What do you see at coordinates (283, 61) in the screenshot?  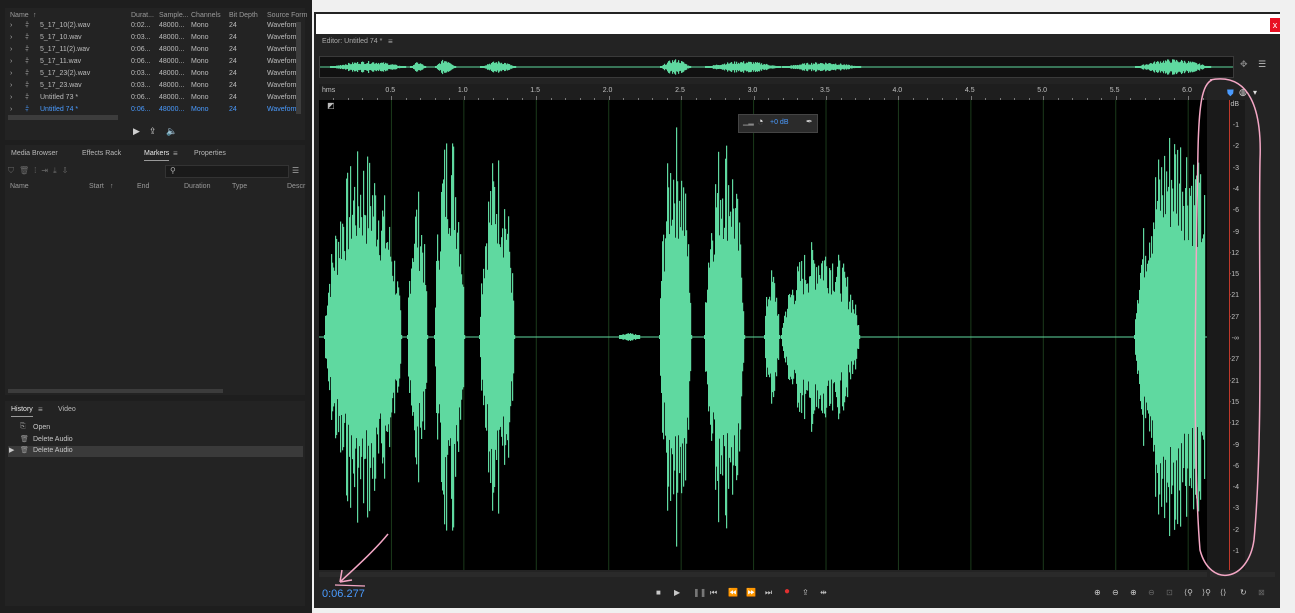 I see `file-cell-fmt: Waveform` at bounding box center [283, 61].